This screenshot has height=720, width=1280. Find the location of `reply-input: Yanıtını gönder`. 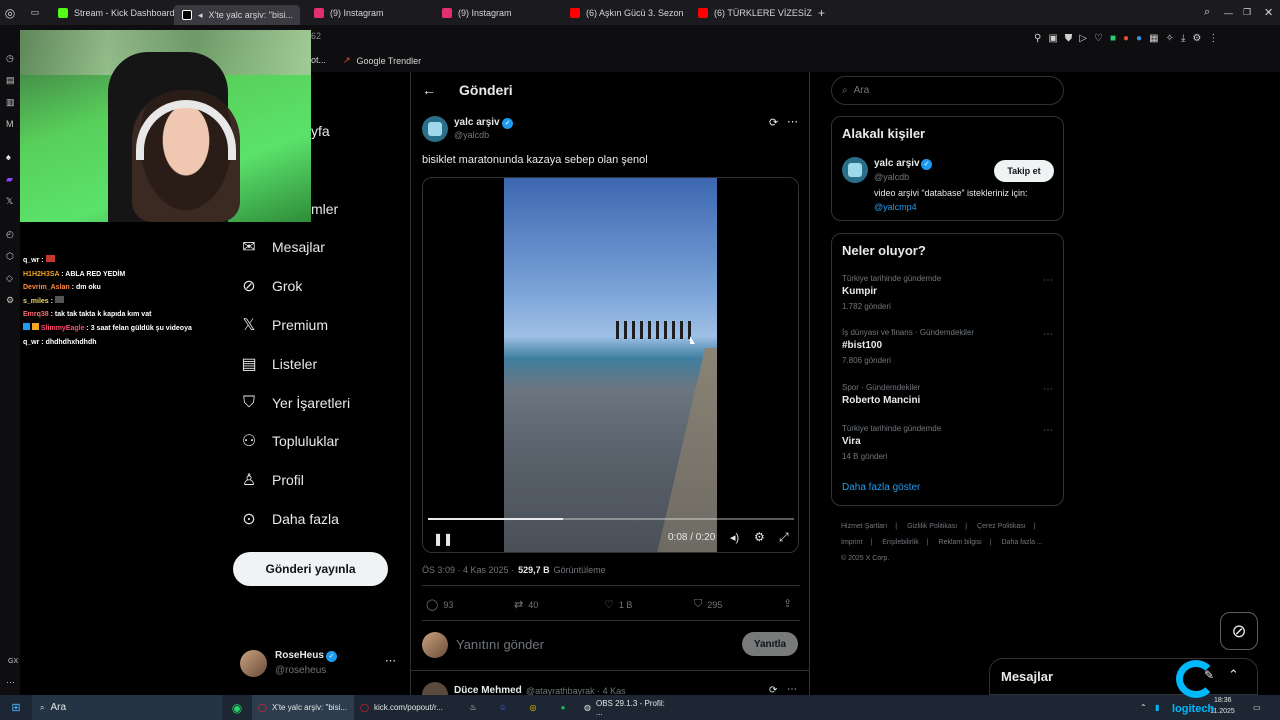

reply-input: Yanıtını gönder is located at coordinates (500, 644).